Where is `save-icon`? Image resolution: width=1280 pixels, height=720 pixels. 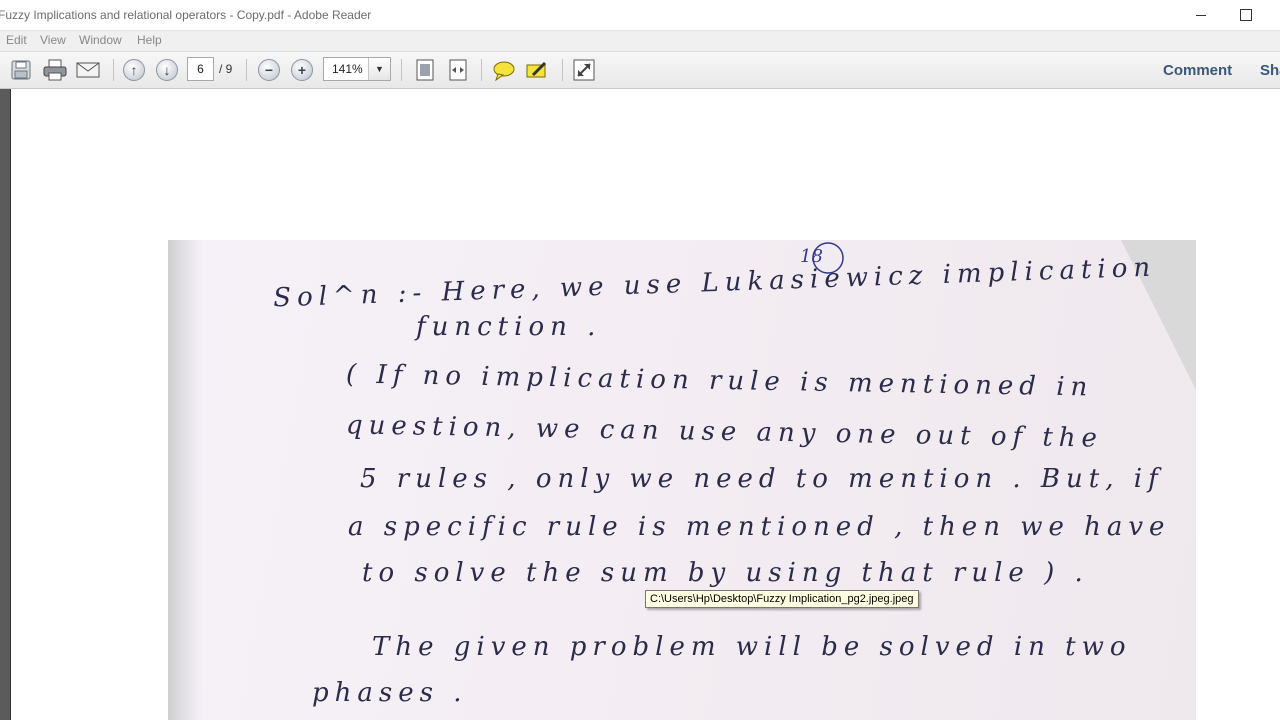
save-icon is located at coordinates (21, 70).